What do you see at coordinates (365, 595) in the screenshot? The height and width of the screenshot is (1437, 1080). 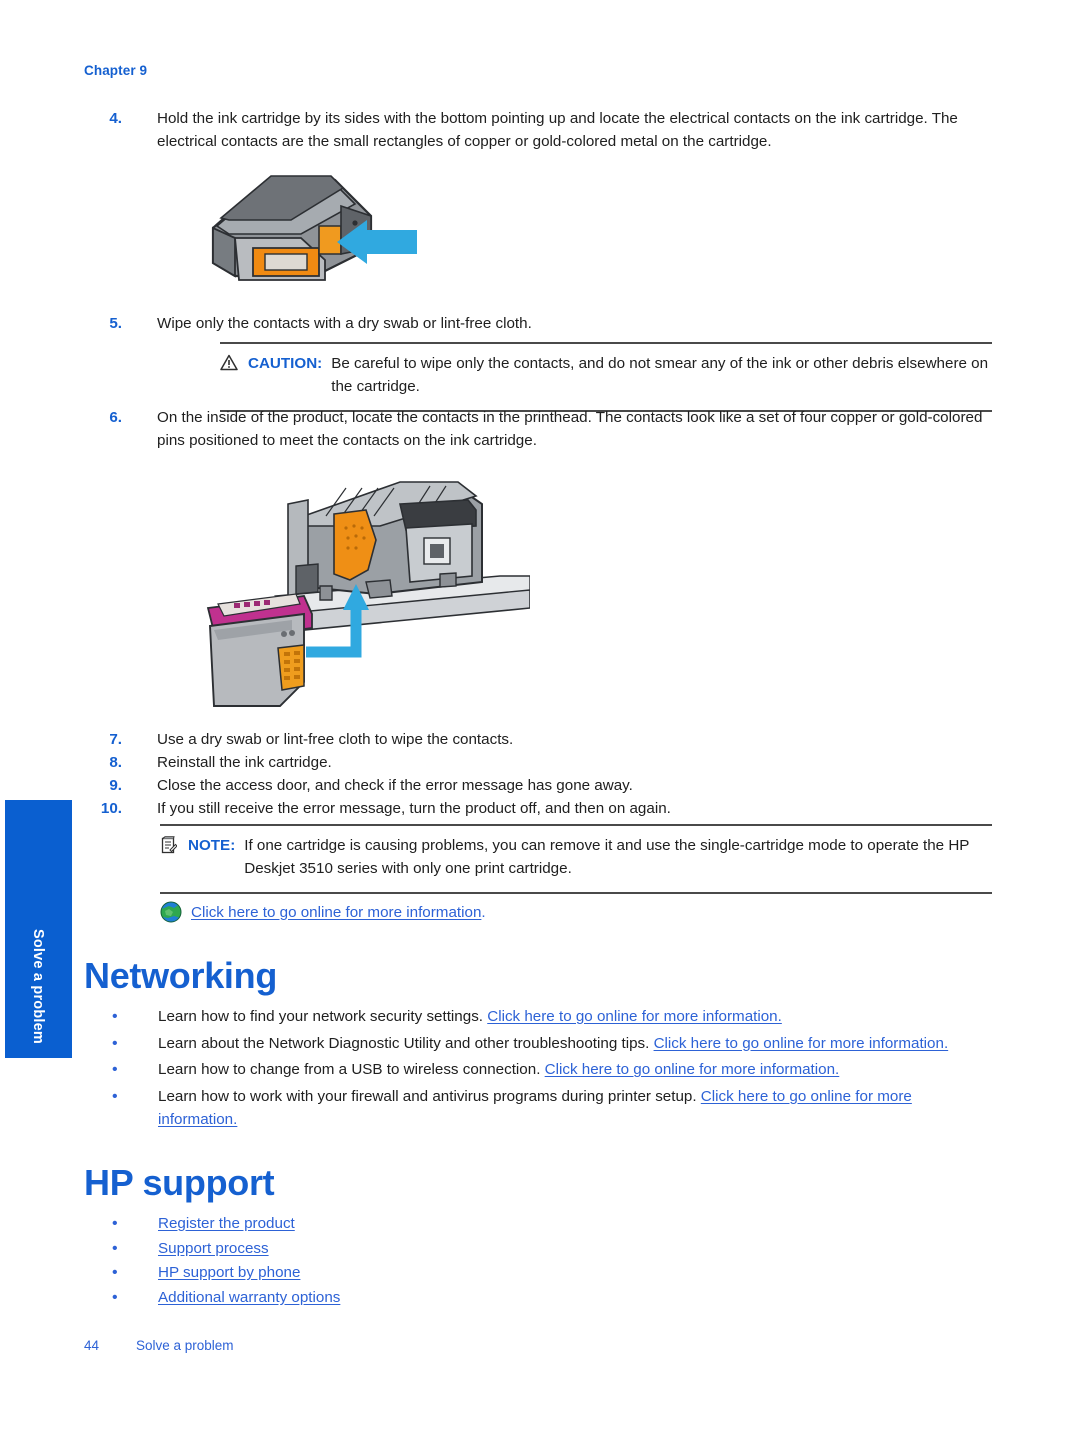 I see `figure-printhead-contacts` at bounding box center [365, 595].